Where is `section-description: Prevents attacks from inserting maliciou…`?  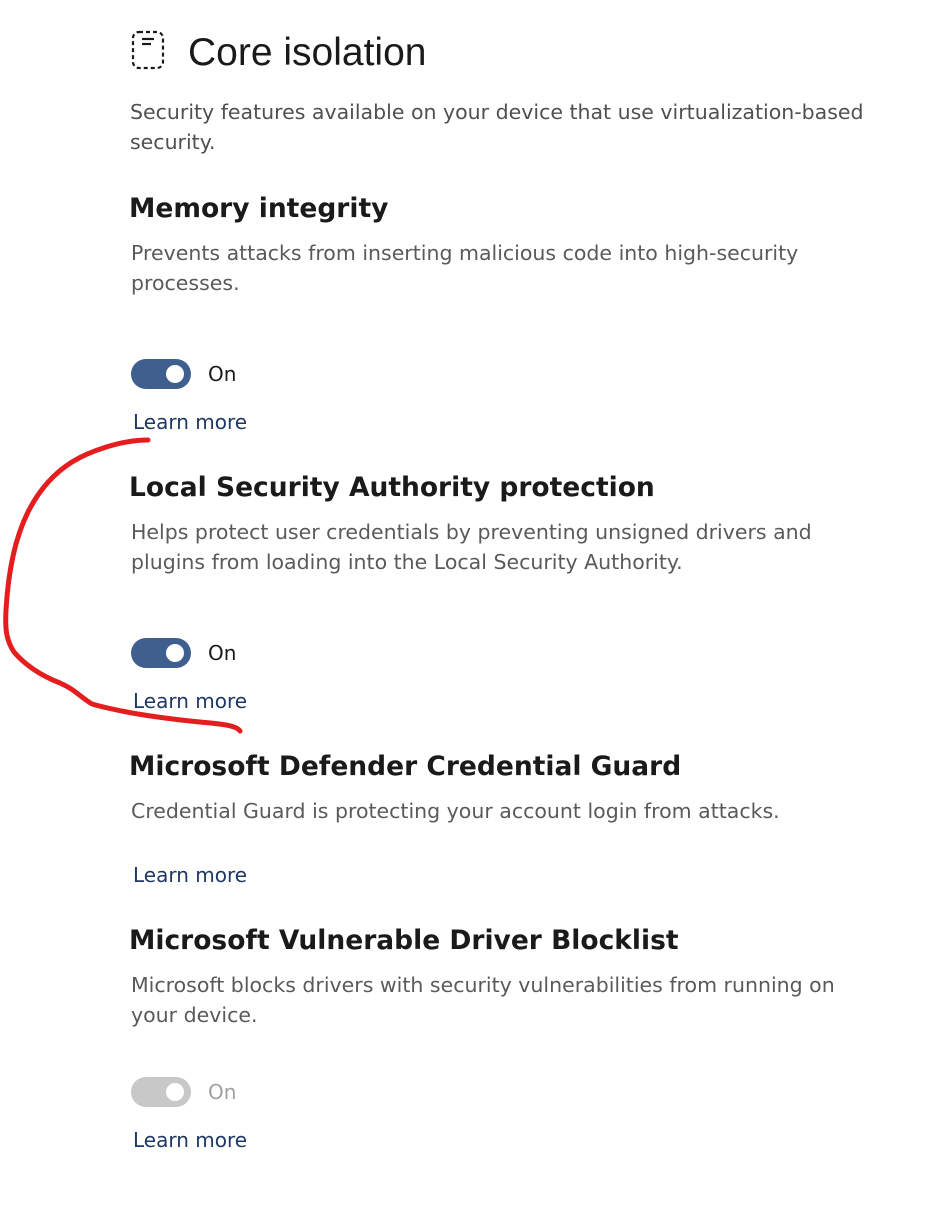 section-description: Prevents attacks from inserting maliciou… is located at coordinates (465, 268).